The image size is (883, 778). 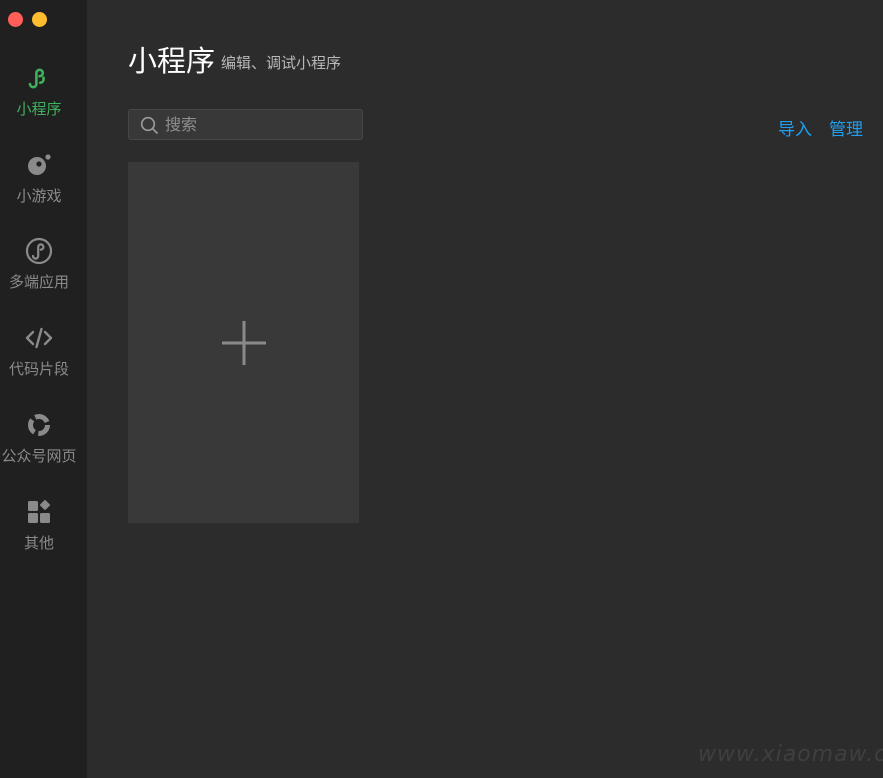 What do you see at coordinates (39, 109) in the screenshot?
I see `sidebar-item-label: 小程序` at bounding box center [39, 109].